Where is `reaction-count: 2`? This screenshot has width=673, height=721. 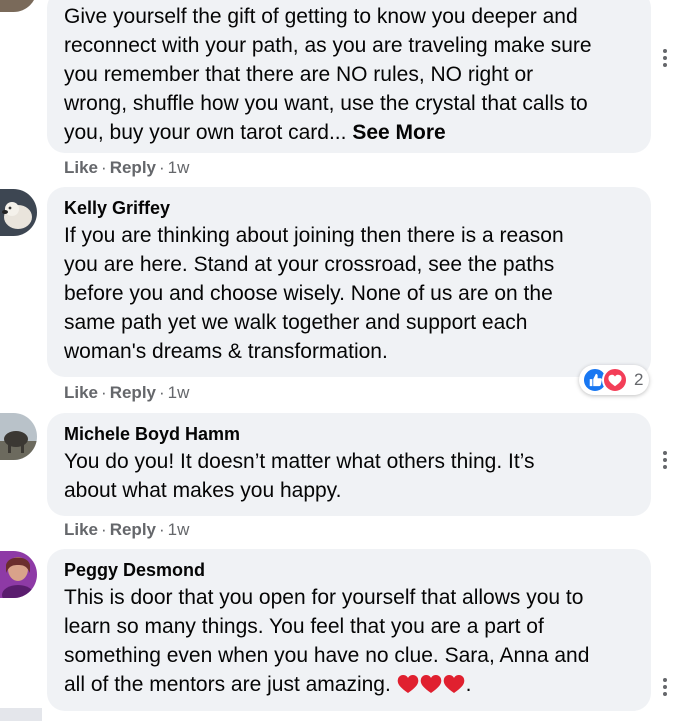 reaction-count: 2 is located at coordinates (639, 379).